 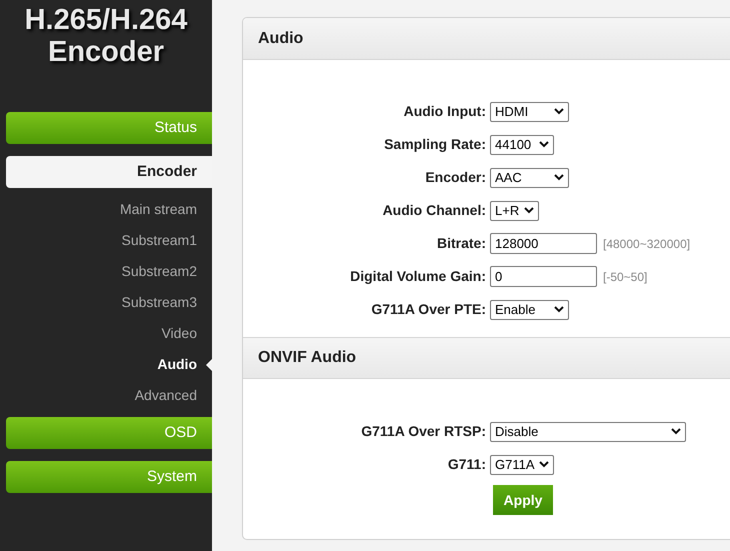 I want to click on sidebar-item: Encoder, so click(x=109, y=172).